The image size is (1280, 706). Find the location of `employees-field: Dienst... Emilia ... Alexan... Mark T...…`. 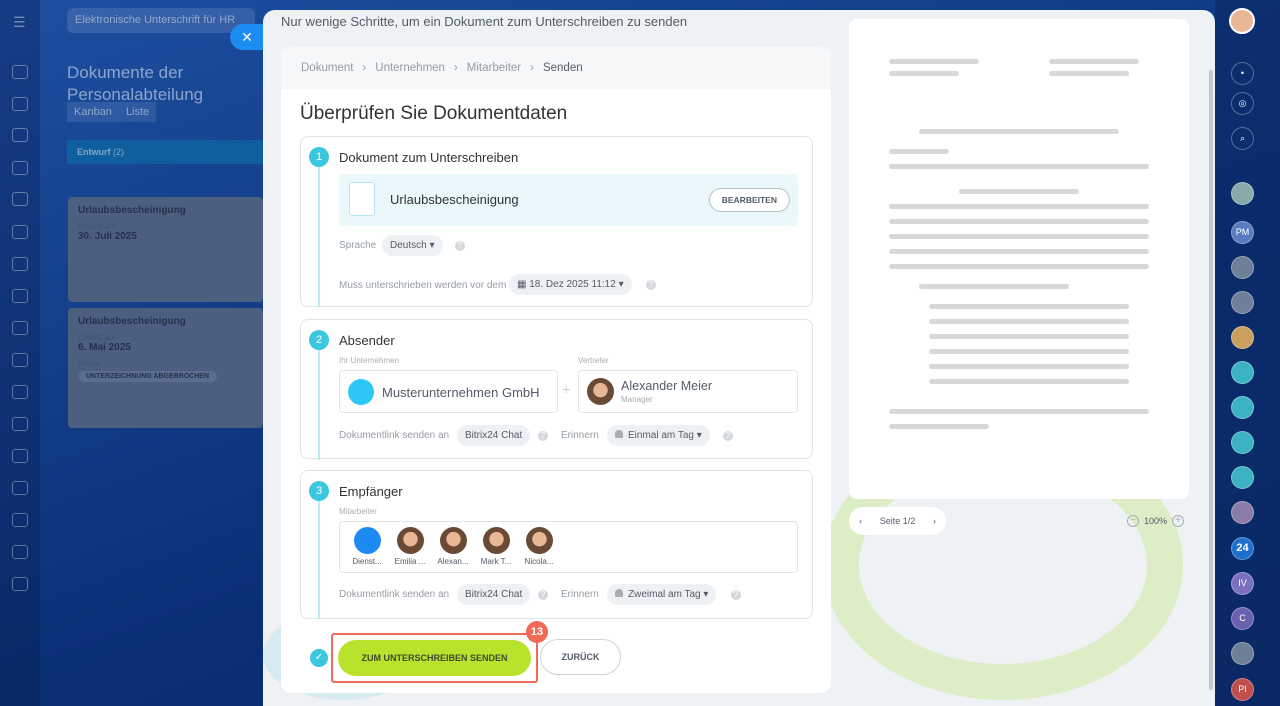

employees-field: Dienst... Emilia ... Alexan... Mark T...… is located at coordinates (568, 547).